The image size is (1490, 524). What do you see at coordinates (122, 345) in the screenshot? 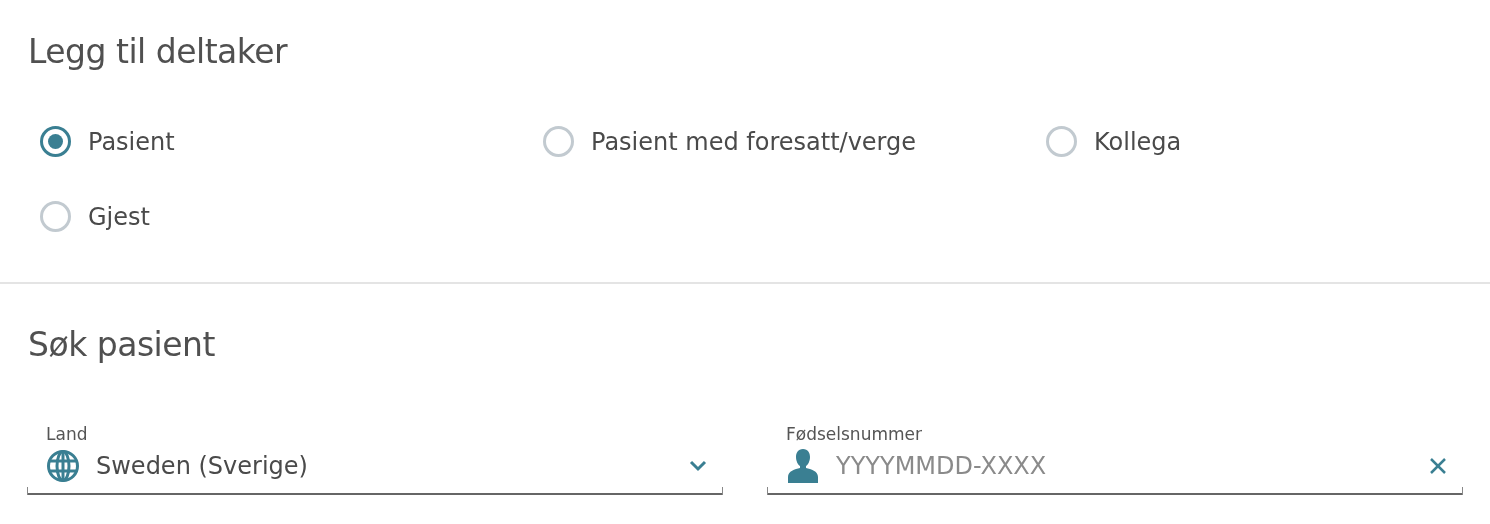
I see `section-title: Søk pasient` at bounding box center [122, 345].